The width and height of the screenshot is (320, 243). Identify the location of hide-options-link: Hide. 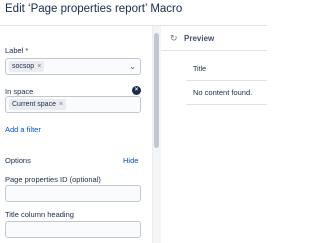
(130, 160).